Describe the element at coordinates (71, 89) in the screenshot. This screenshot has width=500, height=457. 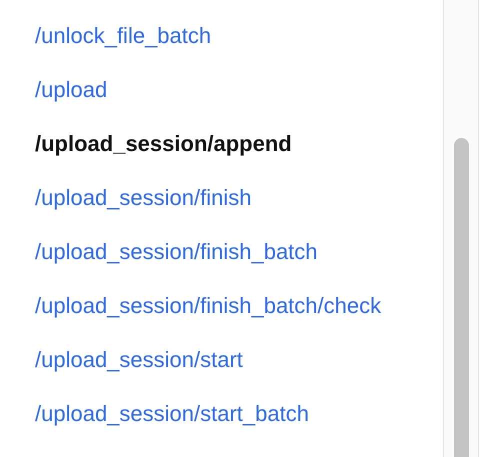
I see `endpoint-link: /upload` at that location.